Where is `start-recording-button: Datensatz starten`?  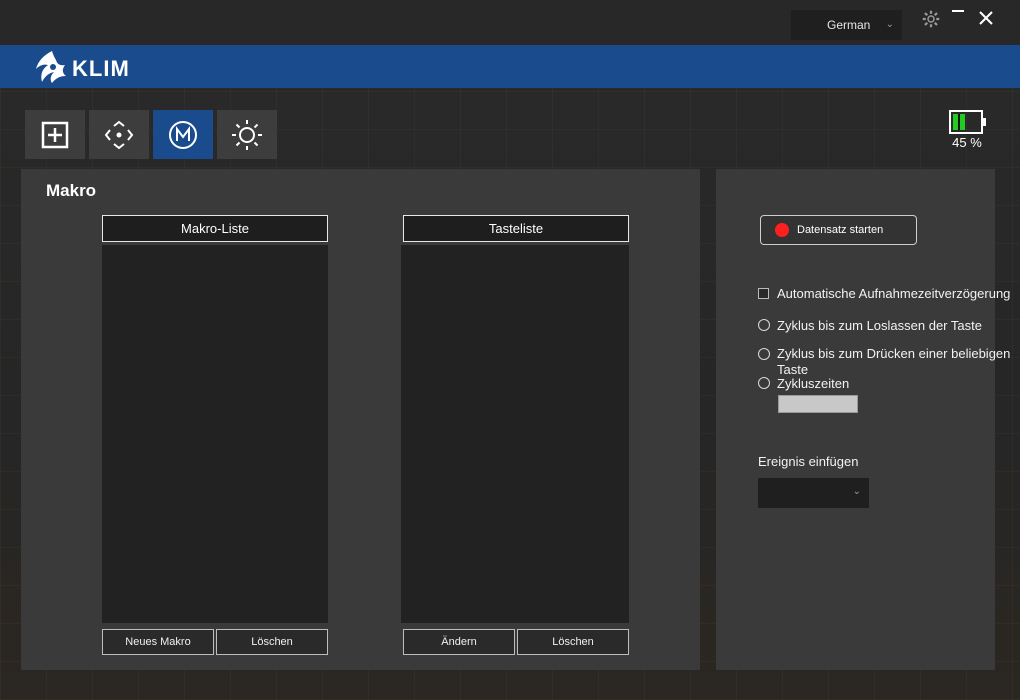
start-recording-button: Datensatz starten is located at coordinates (838, 230).